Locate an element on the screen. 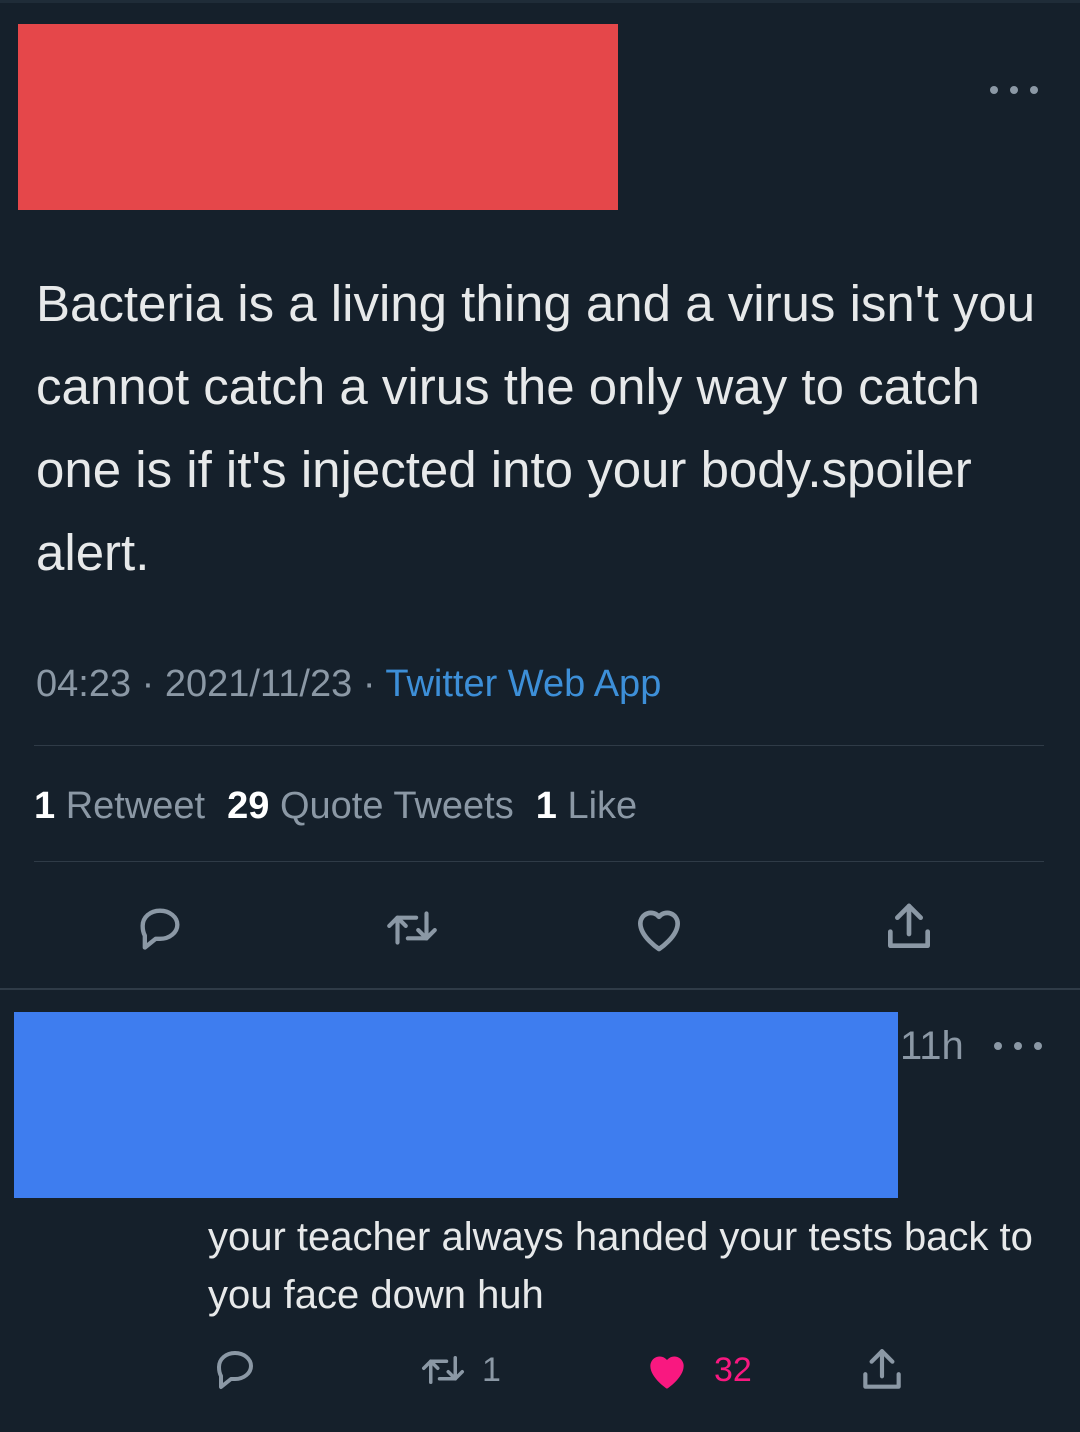 This screenshot has height=1432, width=1080. like-icon is located at coordinates (659, 931).